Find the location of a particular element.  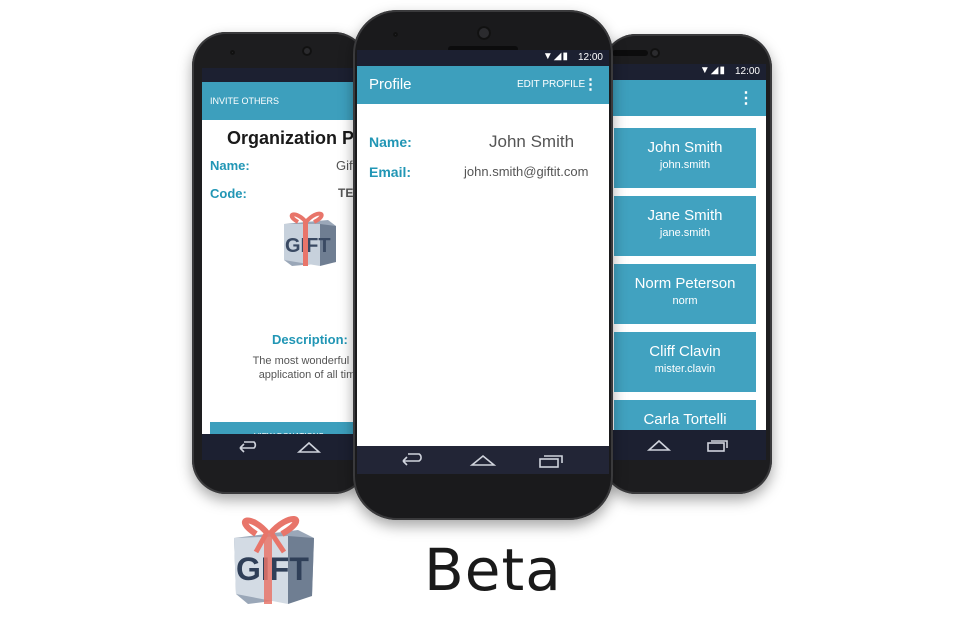

user-username: mister.clavin is located at coordinates (685, 369).